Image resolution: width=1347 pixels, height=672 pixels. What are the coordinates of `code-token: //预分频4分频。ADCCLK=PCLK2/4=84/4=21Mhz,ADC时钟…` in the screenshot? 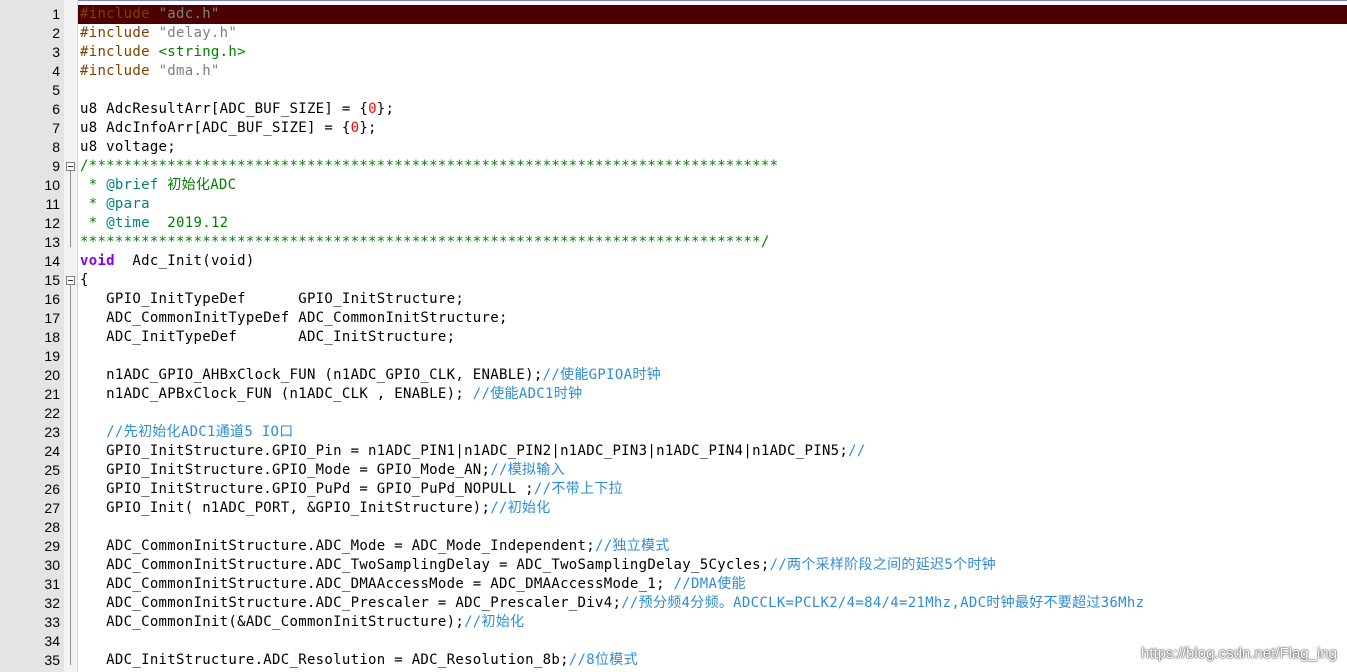 It's located at (883, 603).